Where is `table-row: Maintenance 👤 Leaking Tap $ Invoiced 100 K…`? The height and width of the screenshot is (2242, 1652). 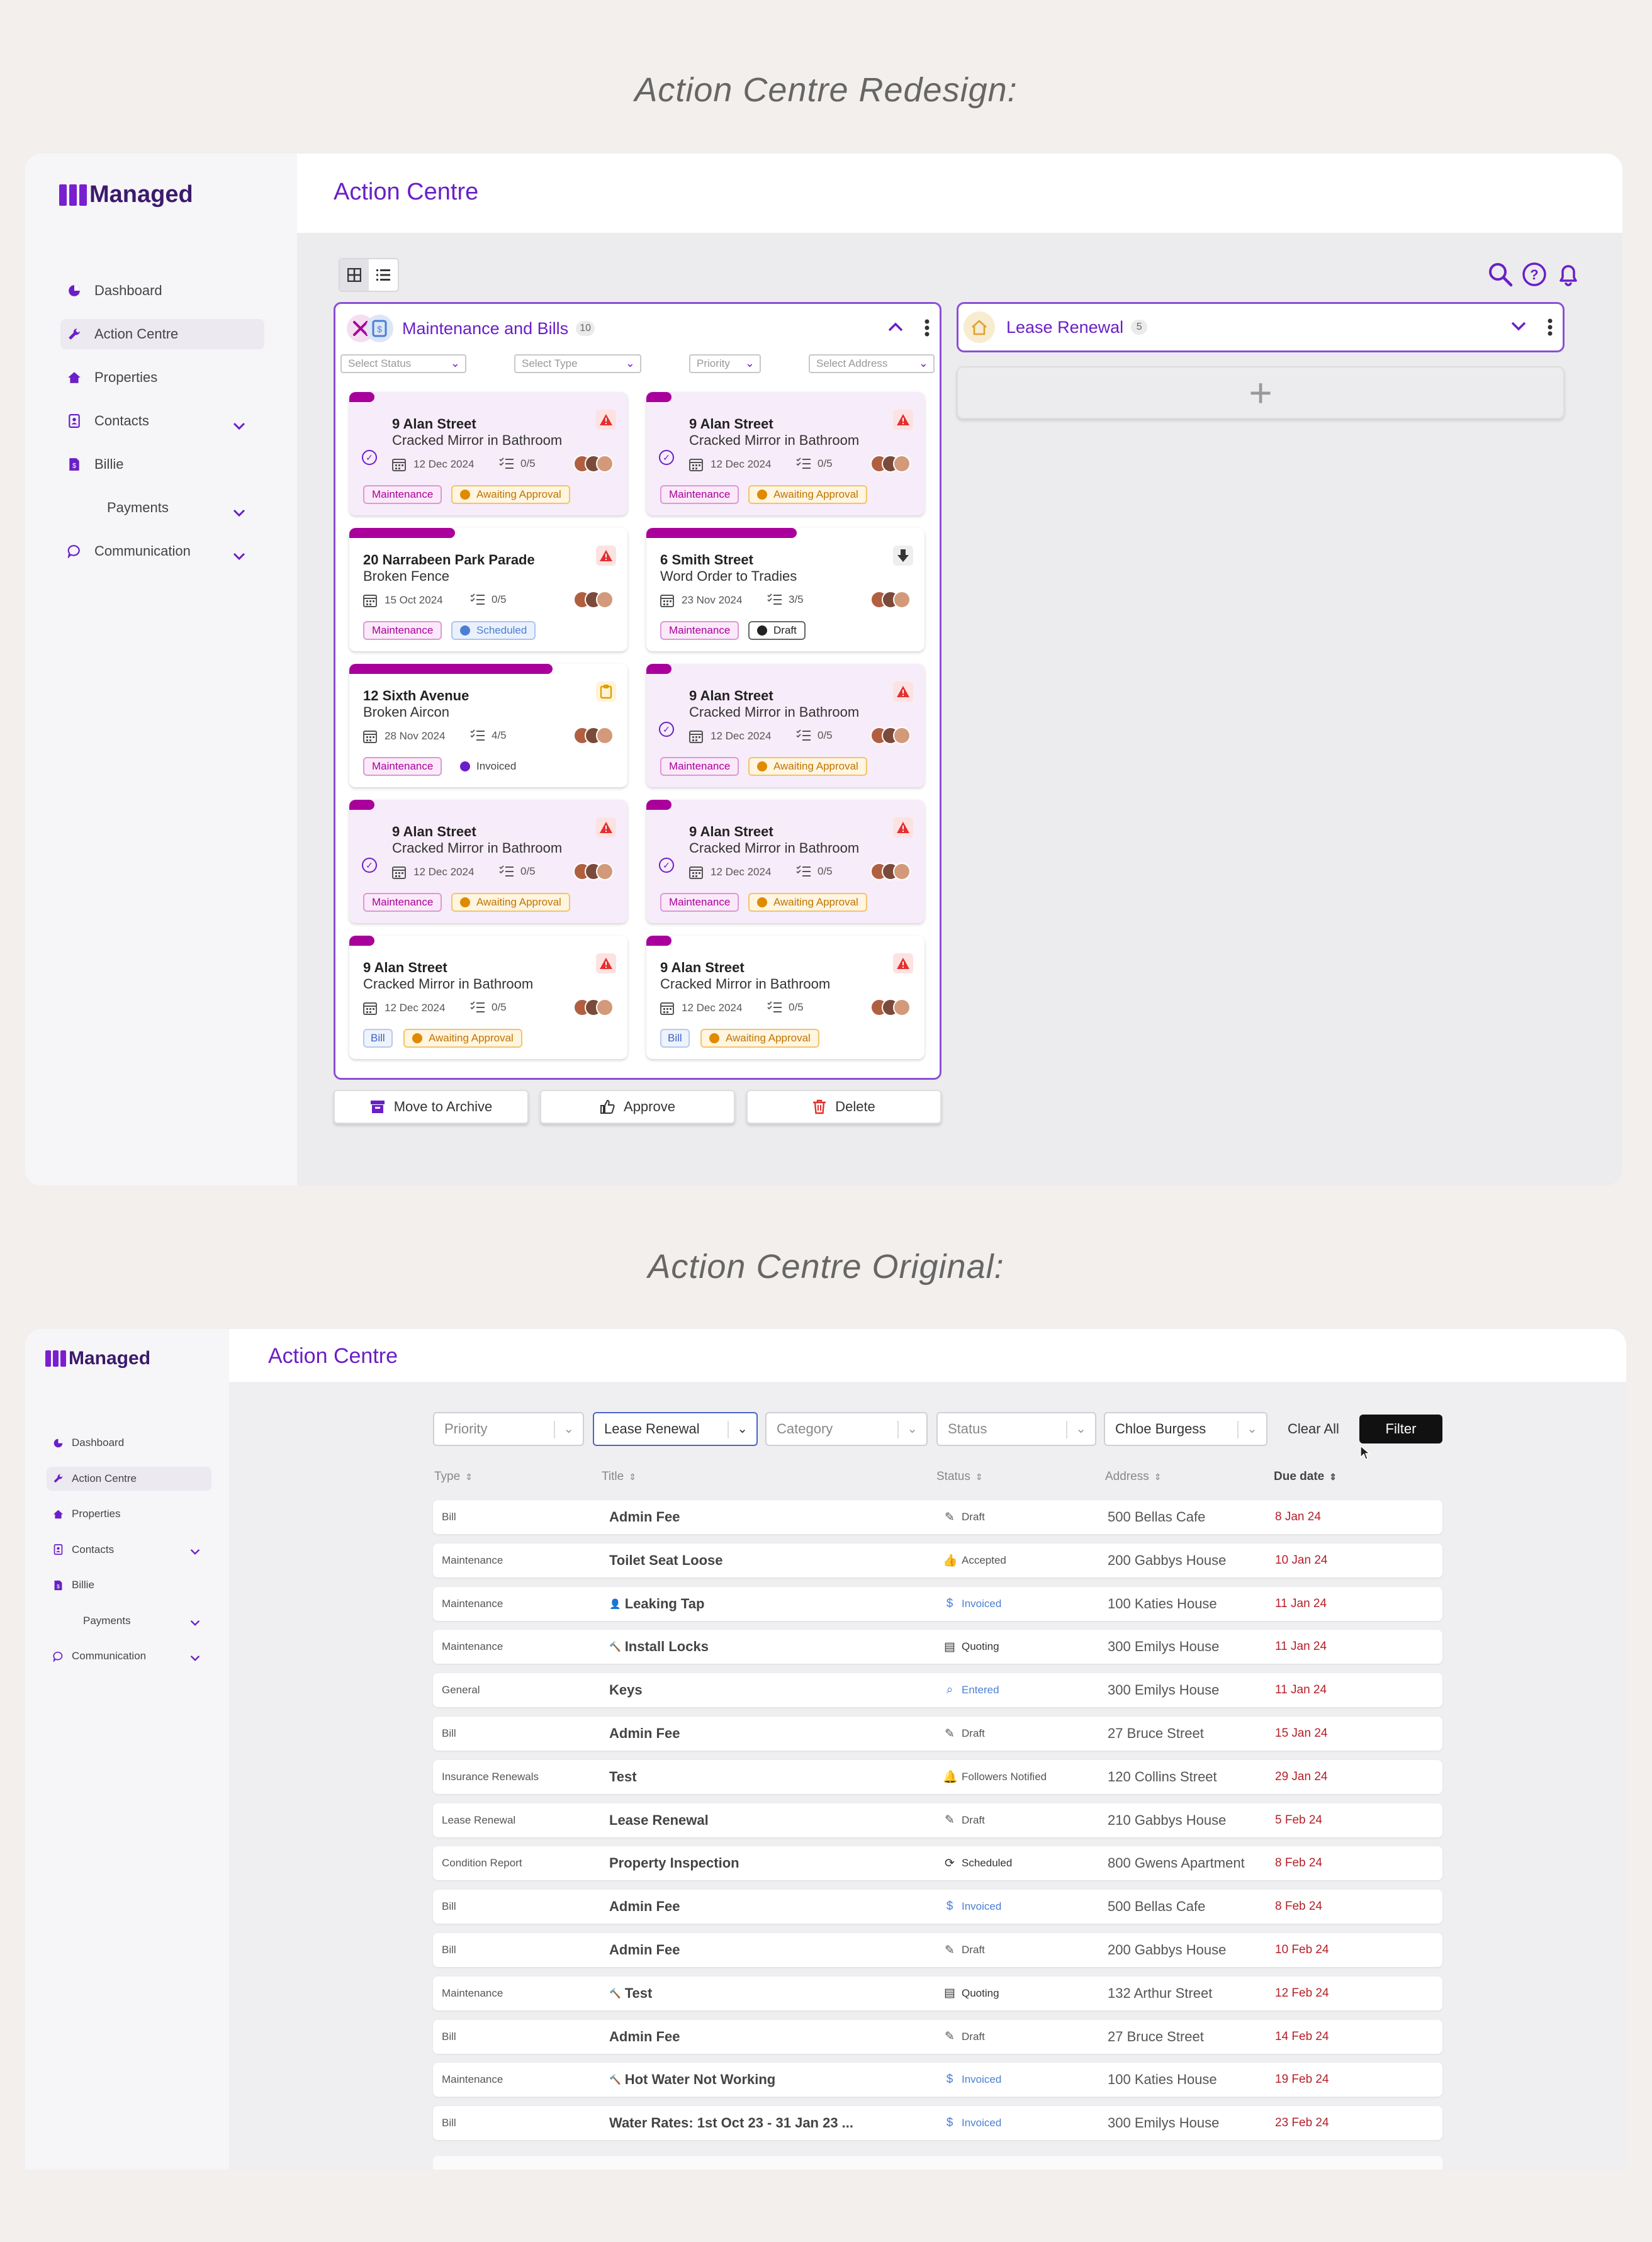
table-row: Maintenance 👤 Leaking Tap $ Invoiced 100 K… is located at coordinates (937, 1603).